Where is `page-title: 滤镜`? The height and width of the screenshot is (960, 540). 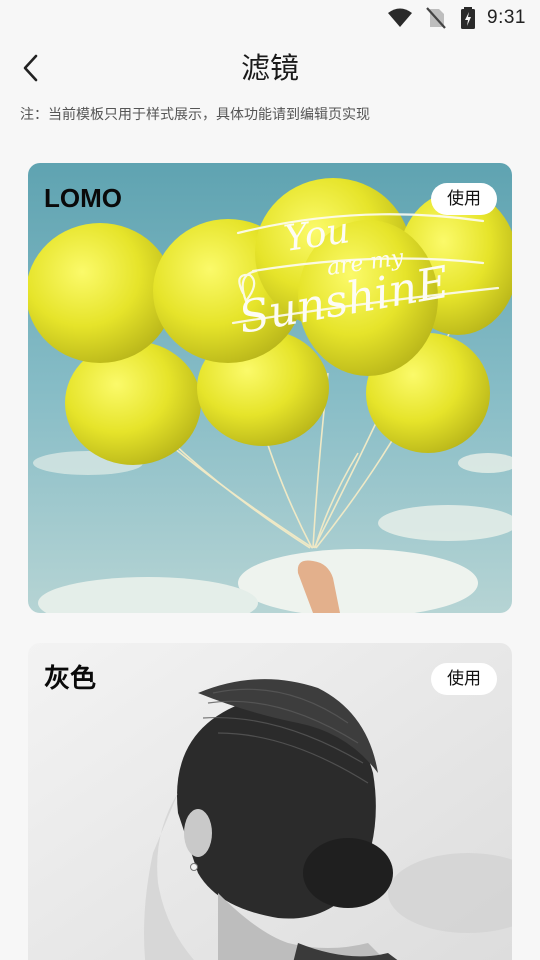 page-title: 滤镜 is located at coordinates (269, 68).